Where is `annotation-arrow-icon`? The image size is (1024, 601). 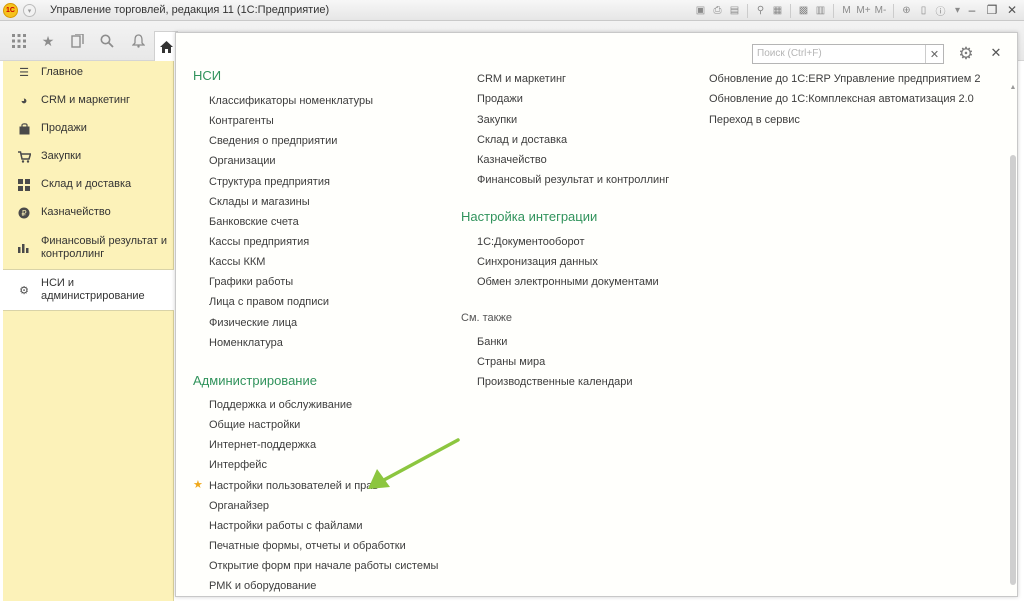 annotation-arrow-icon is located at coordinates (414, 463).